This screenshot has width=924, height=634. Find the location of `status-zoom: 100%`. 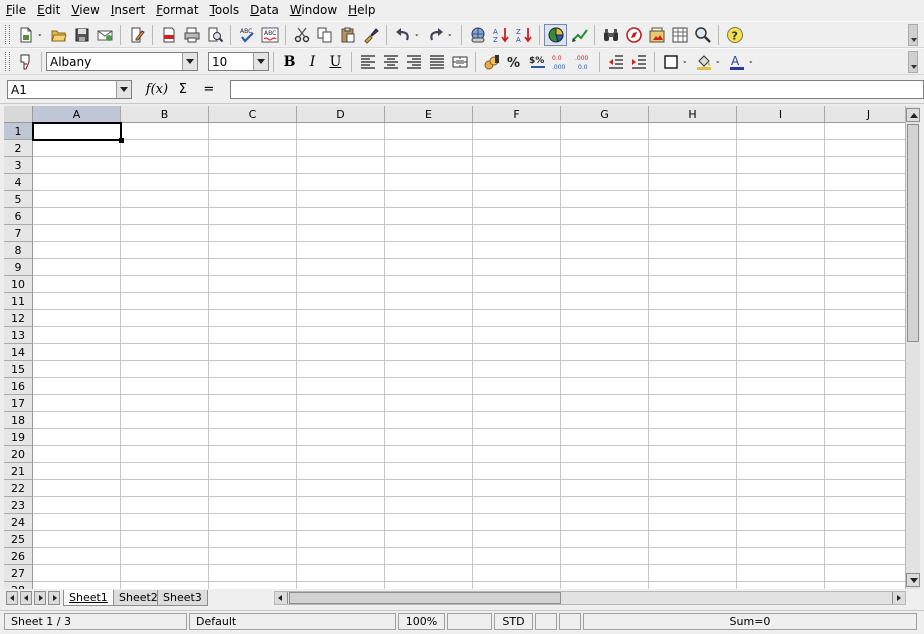

status-zoom: 100% is located at coordinates (421, 621).